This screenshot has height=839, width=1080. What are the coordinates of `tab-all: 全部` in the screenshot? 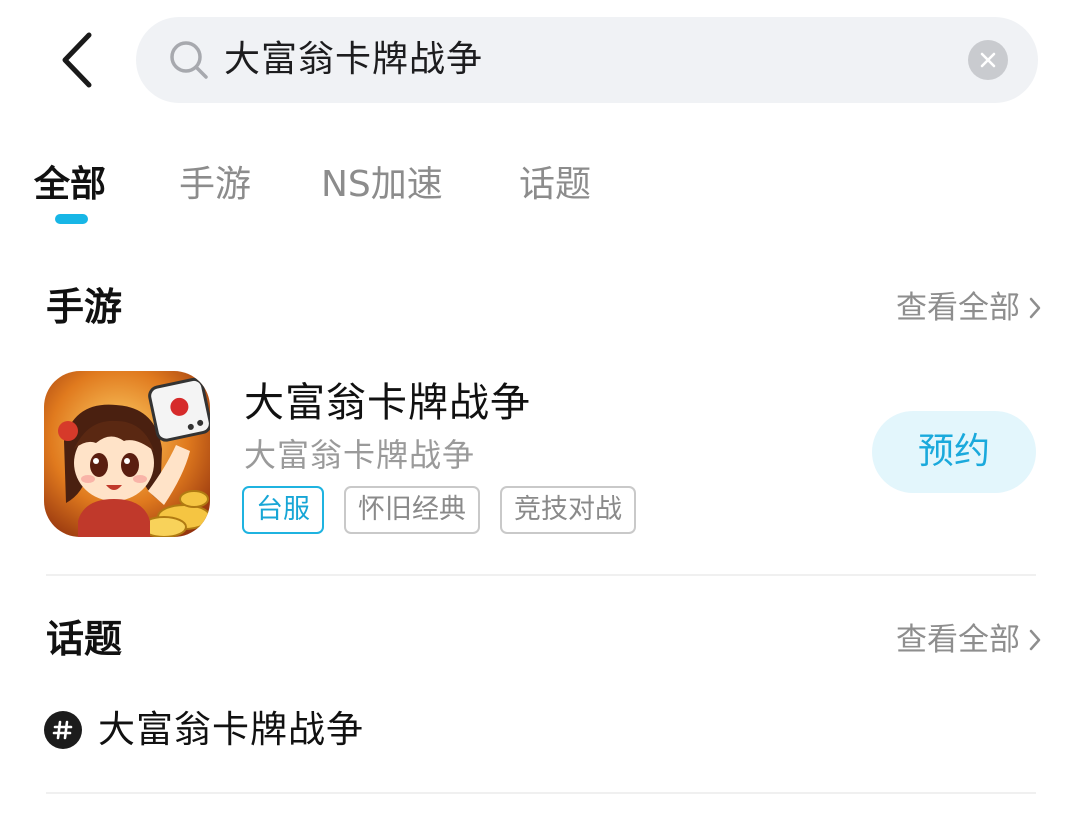 It's located at (70, 185).